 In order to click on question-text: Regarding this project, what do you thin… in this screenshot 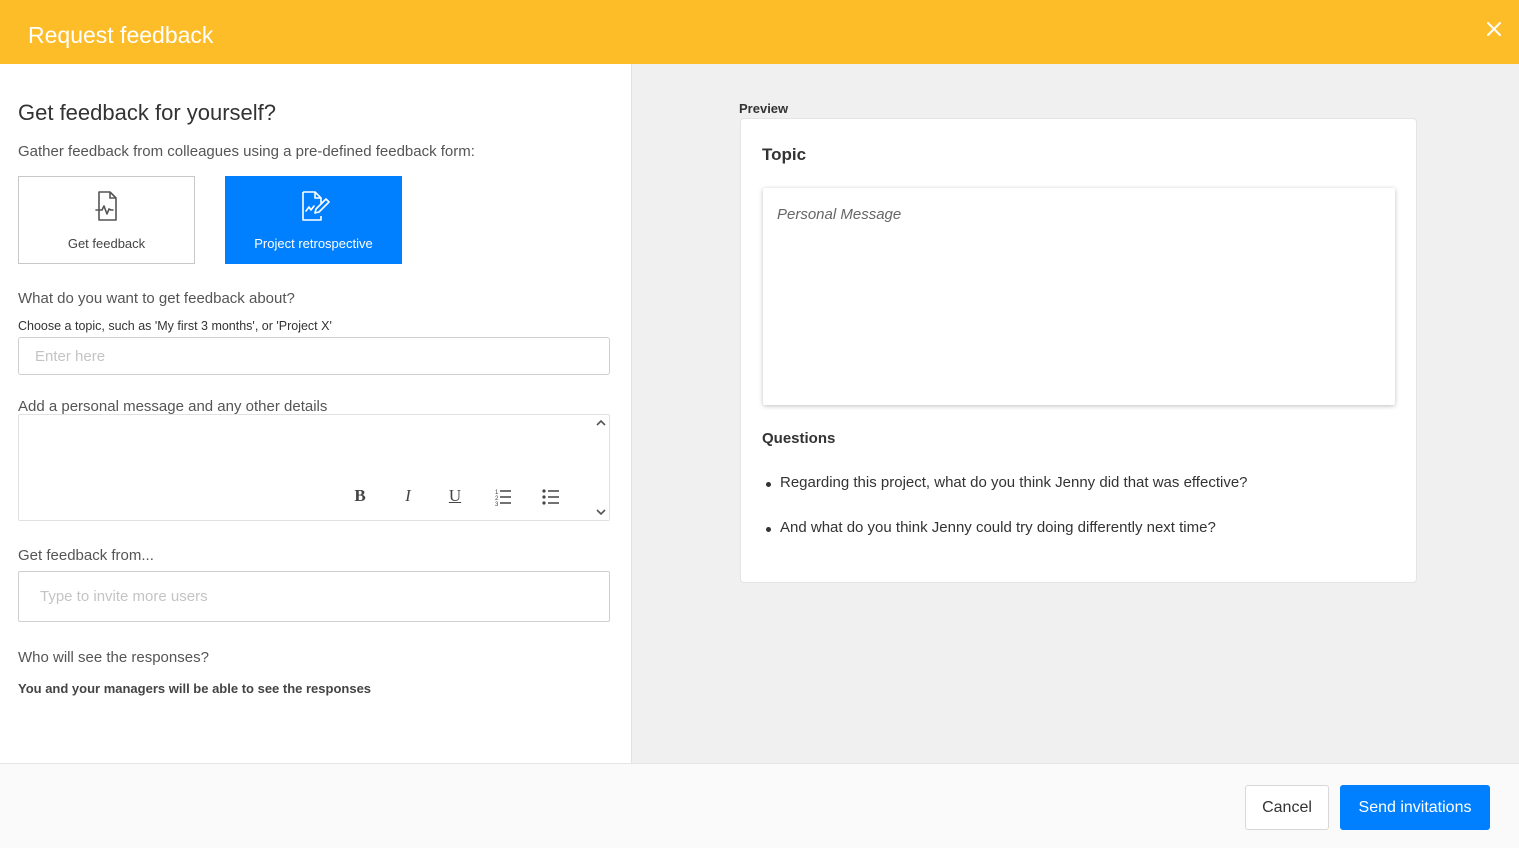, I will do `click(1014, 482)`.